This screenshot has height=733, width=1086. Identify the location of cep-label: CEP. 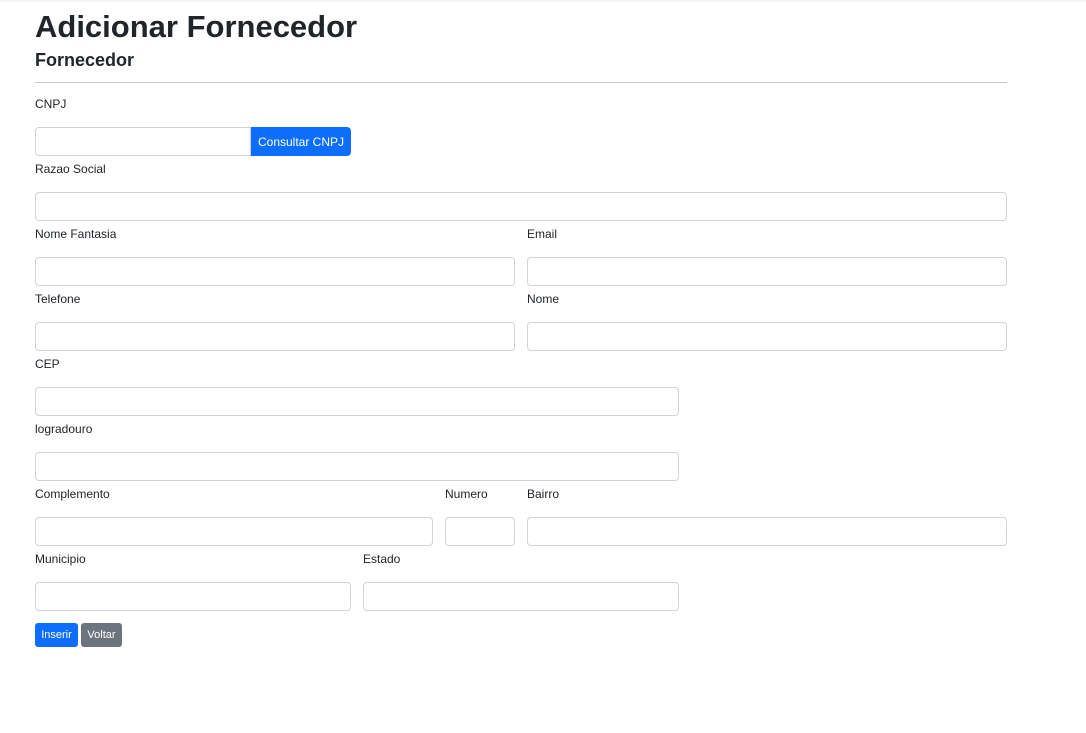
(47, 364).